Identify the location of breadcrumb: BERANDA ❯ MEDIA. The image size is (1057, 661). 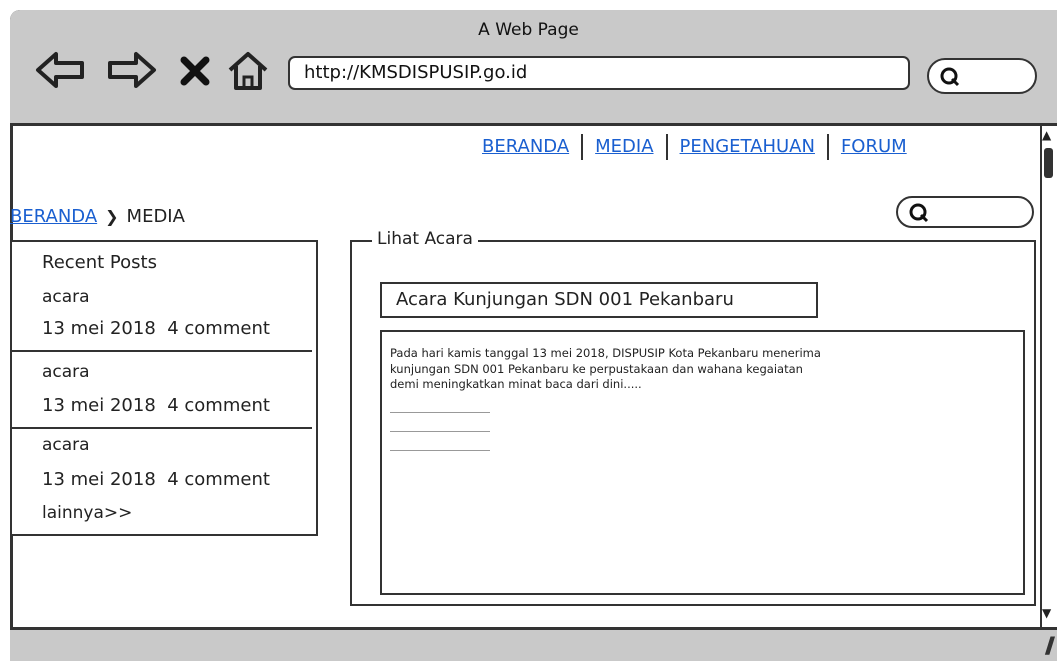
(97, 216).